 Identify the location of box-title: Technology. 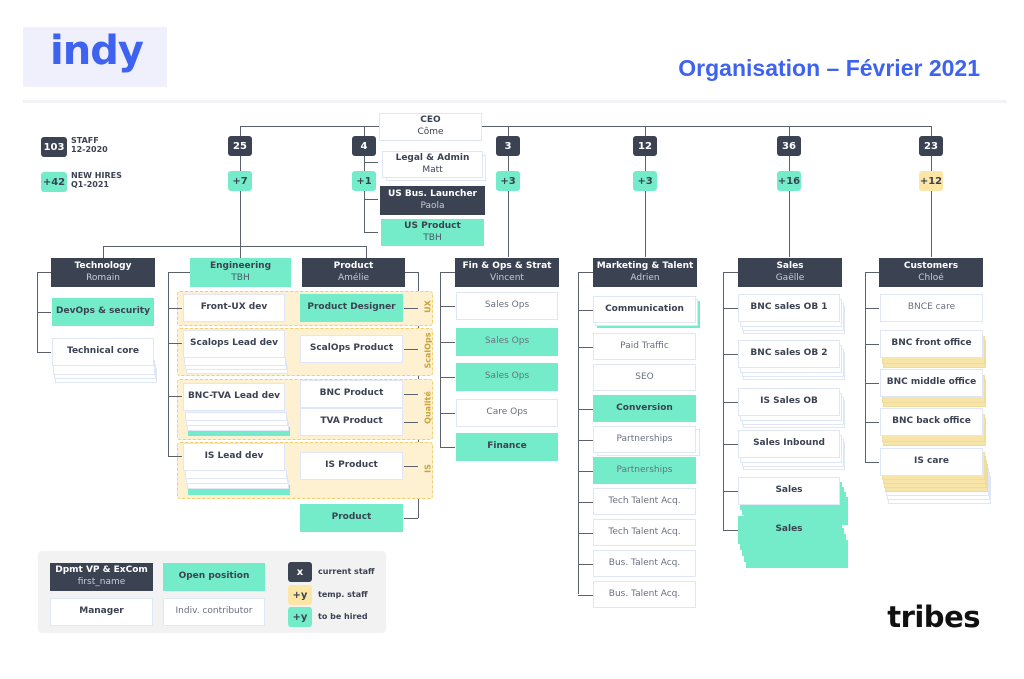
(103, 265).